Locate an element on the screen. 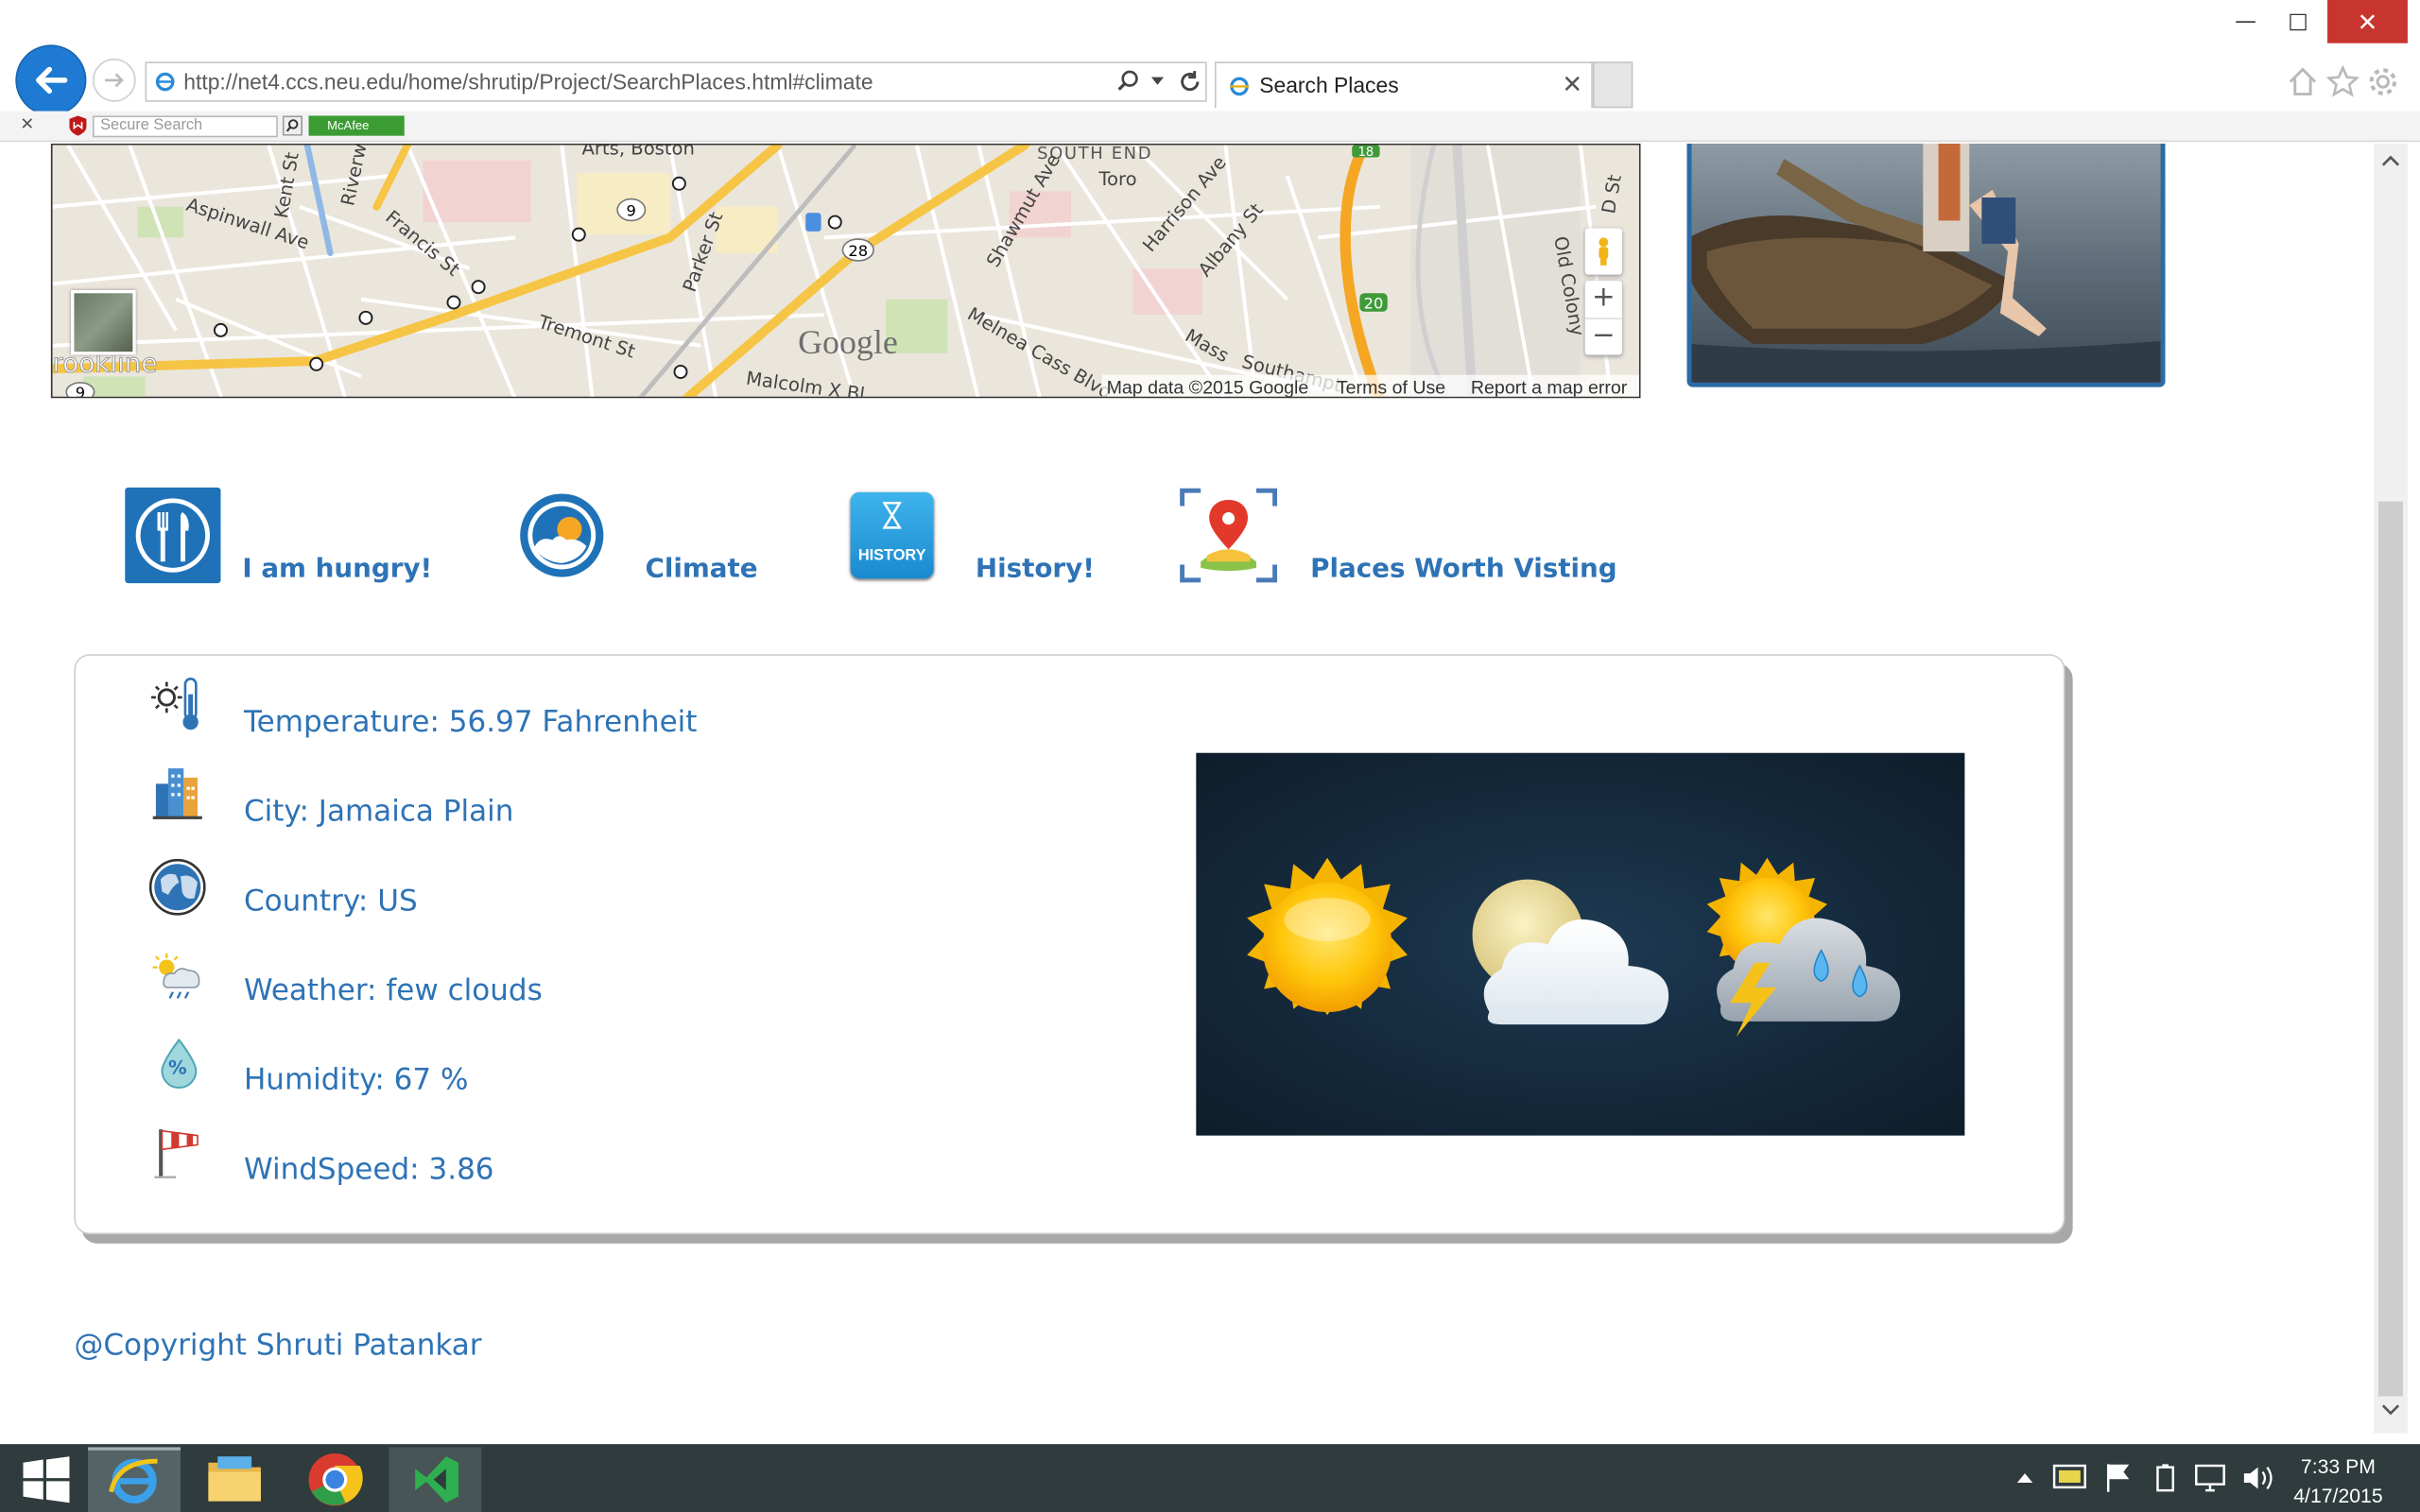 This screenshot has height=1512, width=2420. climate-icon is located at coordinates (562, 535).